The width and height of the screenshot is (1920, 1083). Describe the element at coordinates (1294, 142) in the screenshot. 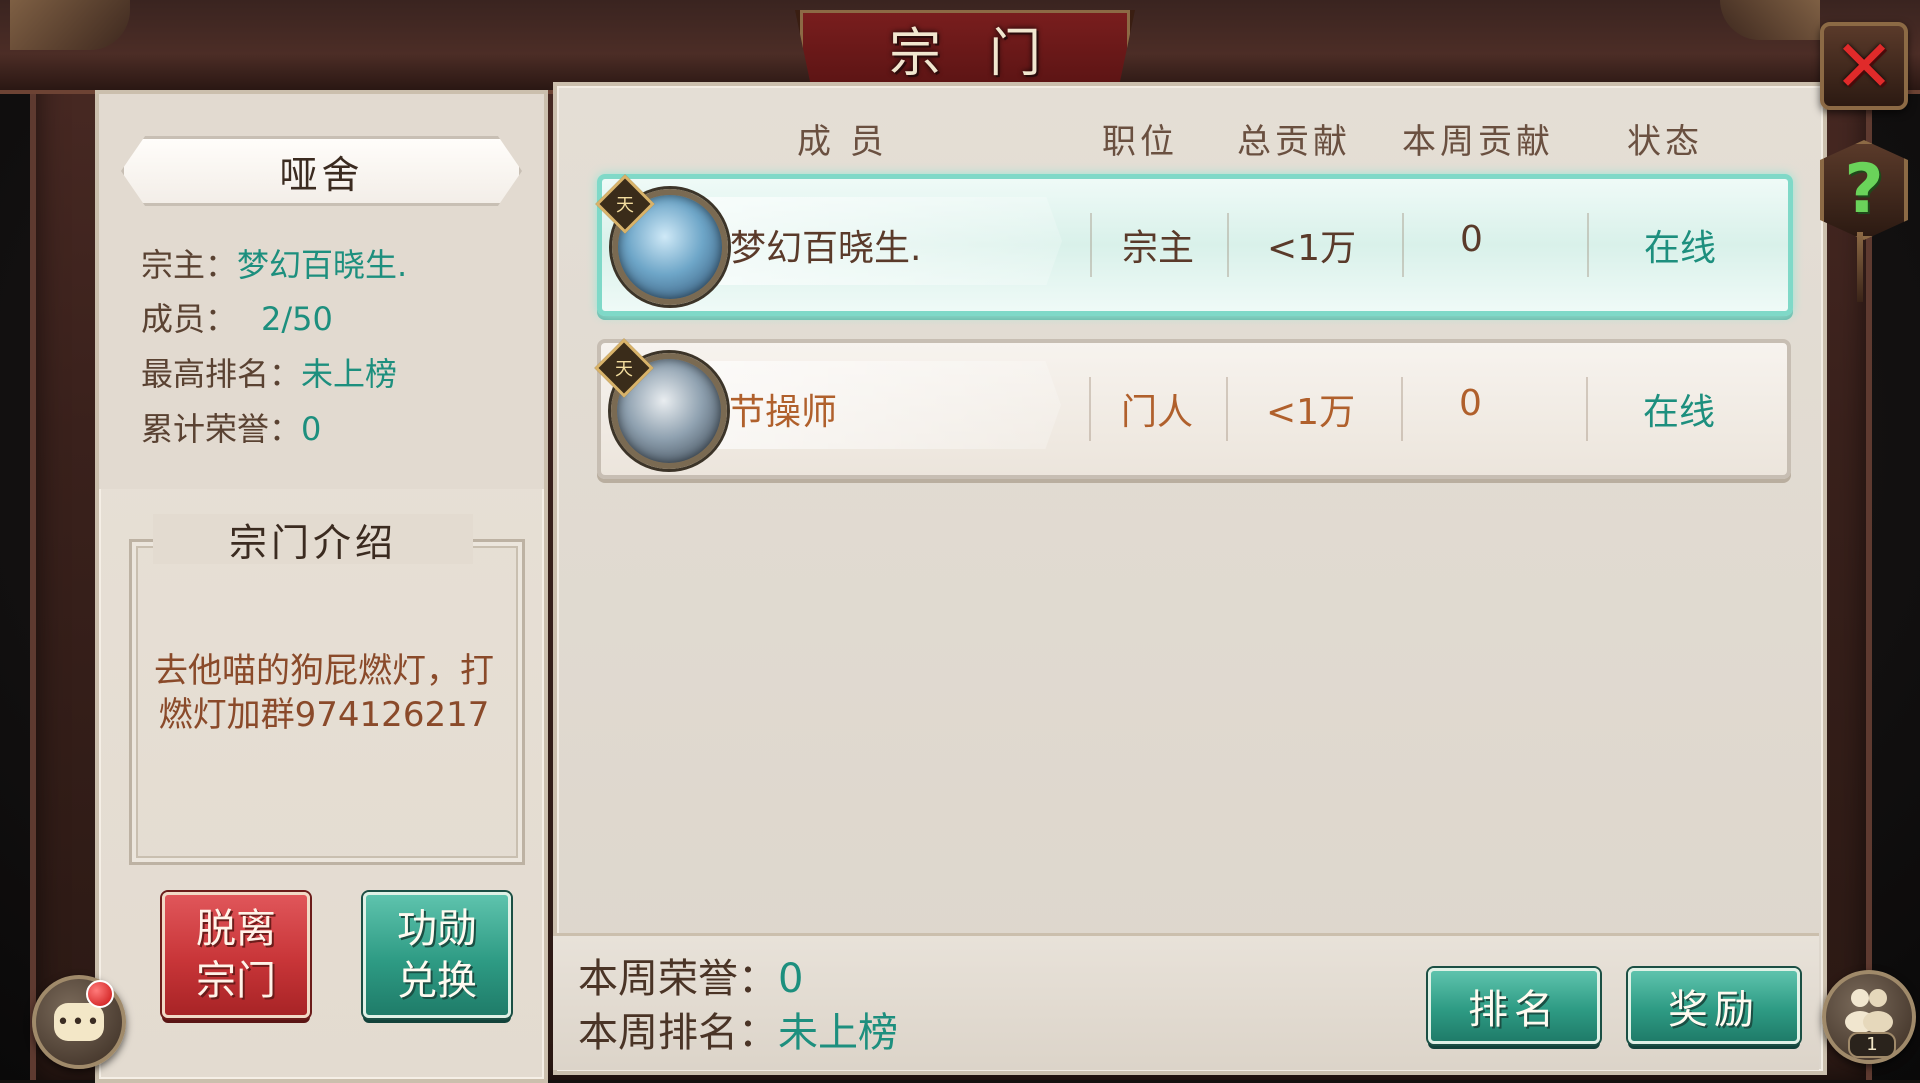

I see `header-total-contribution: 总贡献` at that location.